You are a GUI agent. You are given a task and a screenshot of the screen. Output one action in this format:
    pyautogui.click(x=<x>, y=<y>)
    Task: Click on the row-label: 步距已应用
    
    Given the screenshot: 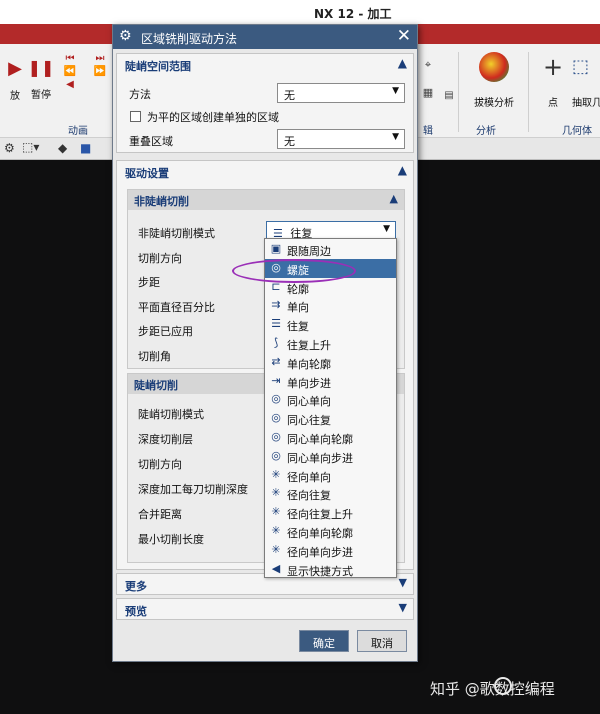 What is the action you would take?
    pyautogui.click(x=165, y=331)
    